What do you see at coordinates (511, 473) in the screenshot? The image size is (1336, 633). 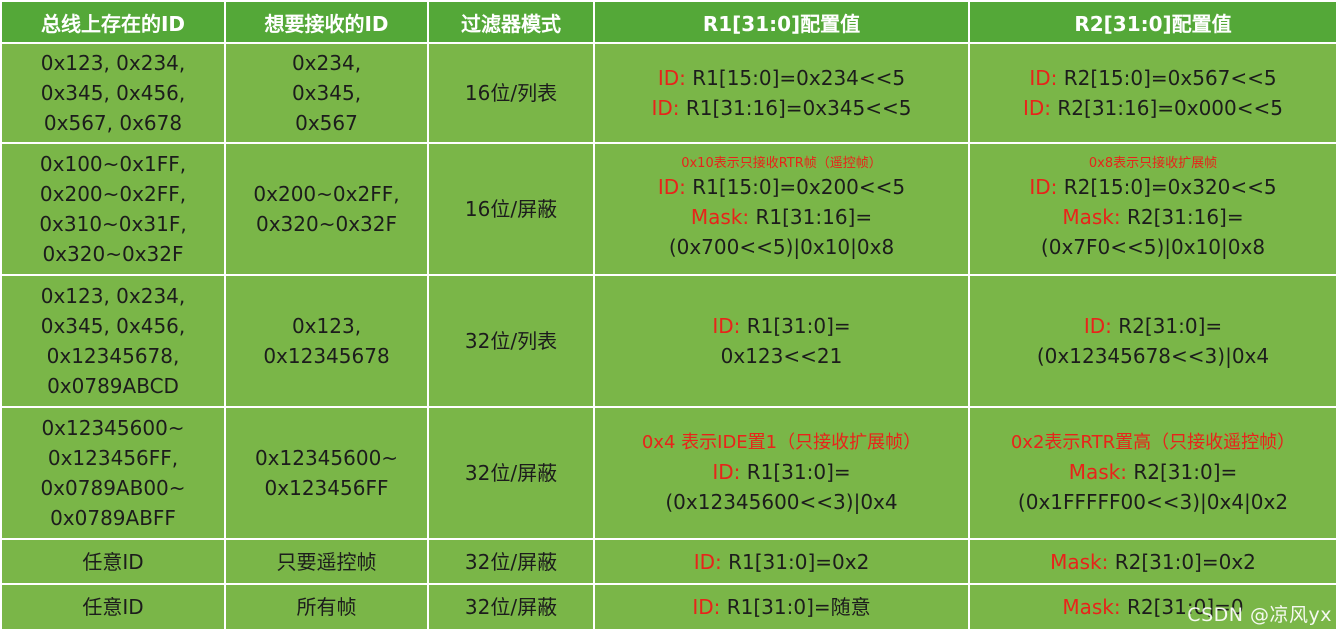 I see `filter-mode-cell: 32位/屏蔽` at bounding box center [511, 473].